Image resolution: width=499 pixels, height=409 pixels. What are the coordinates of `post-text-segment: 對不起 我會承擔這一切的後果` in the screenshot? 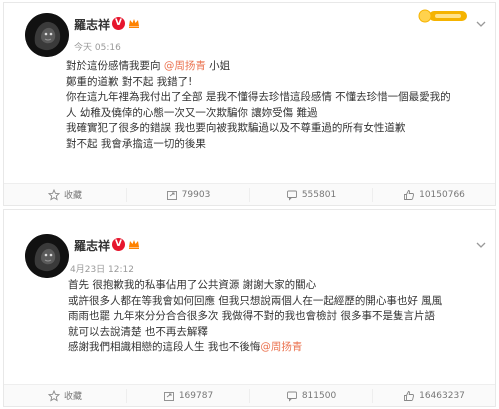 It's located at (136, 143).